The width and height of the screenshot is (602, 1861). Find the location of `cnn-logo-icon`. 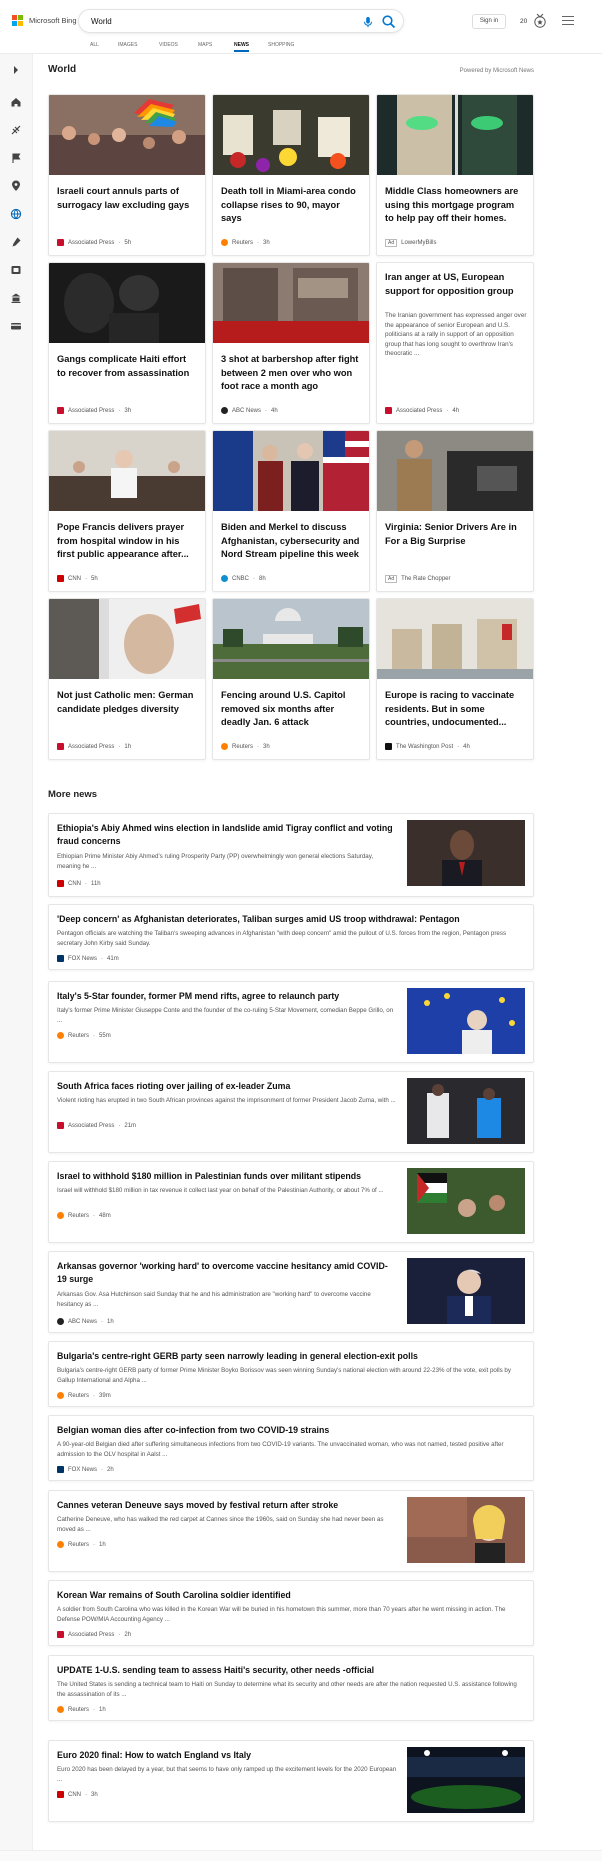

cnn-logo-icon is located at coordinates (60, 578).